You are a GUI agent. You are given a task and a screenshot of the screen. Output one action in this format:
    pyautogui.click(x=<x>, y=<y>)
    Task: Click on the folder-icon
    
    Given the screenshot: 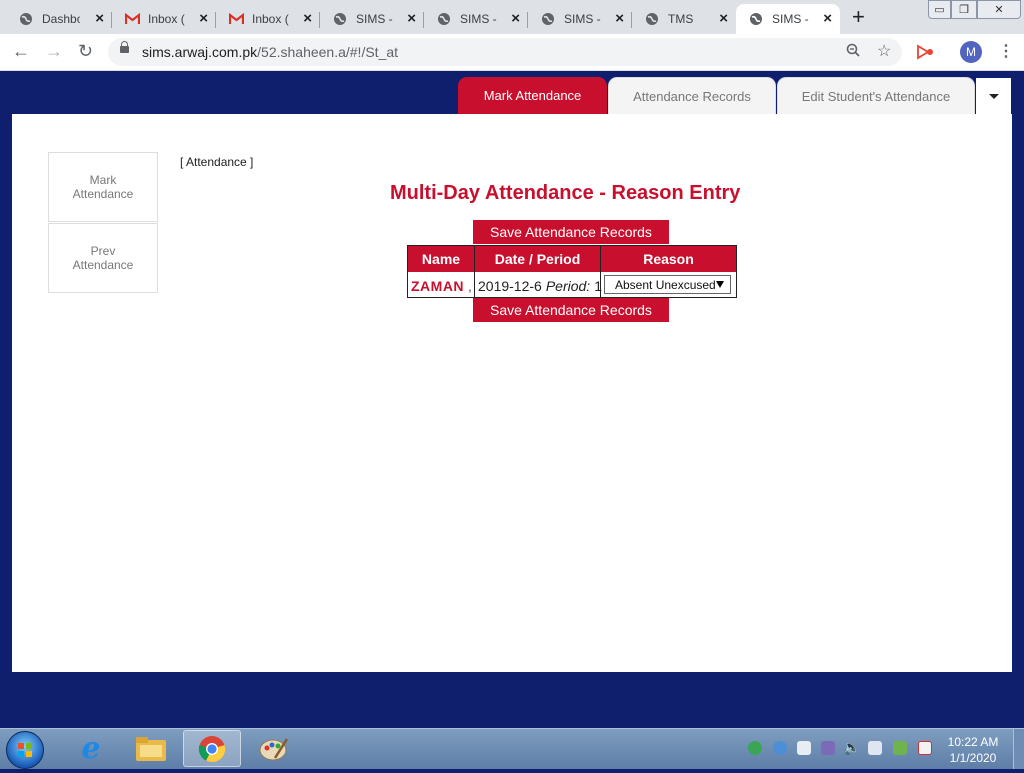 What is the action you would take?
    pyautogui.click(x=151, y=748)
    